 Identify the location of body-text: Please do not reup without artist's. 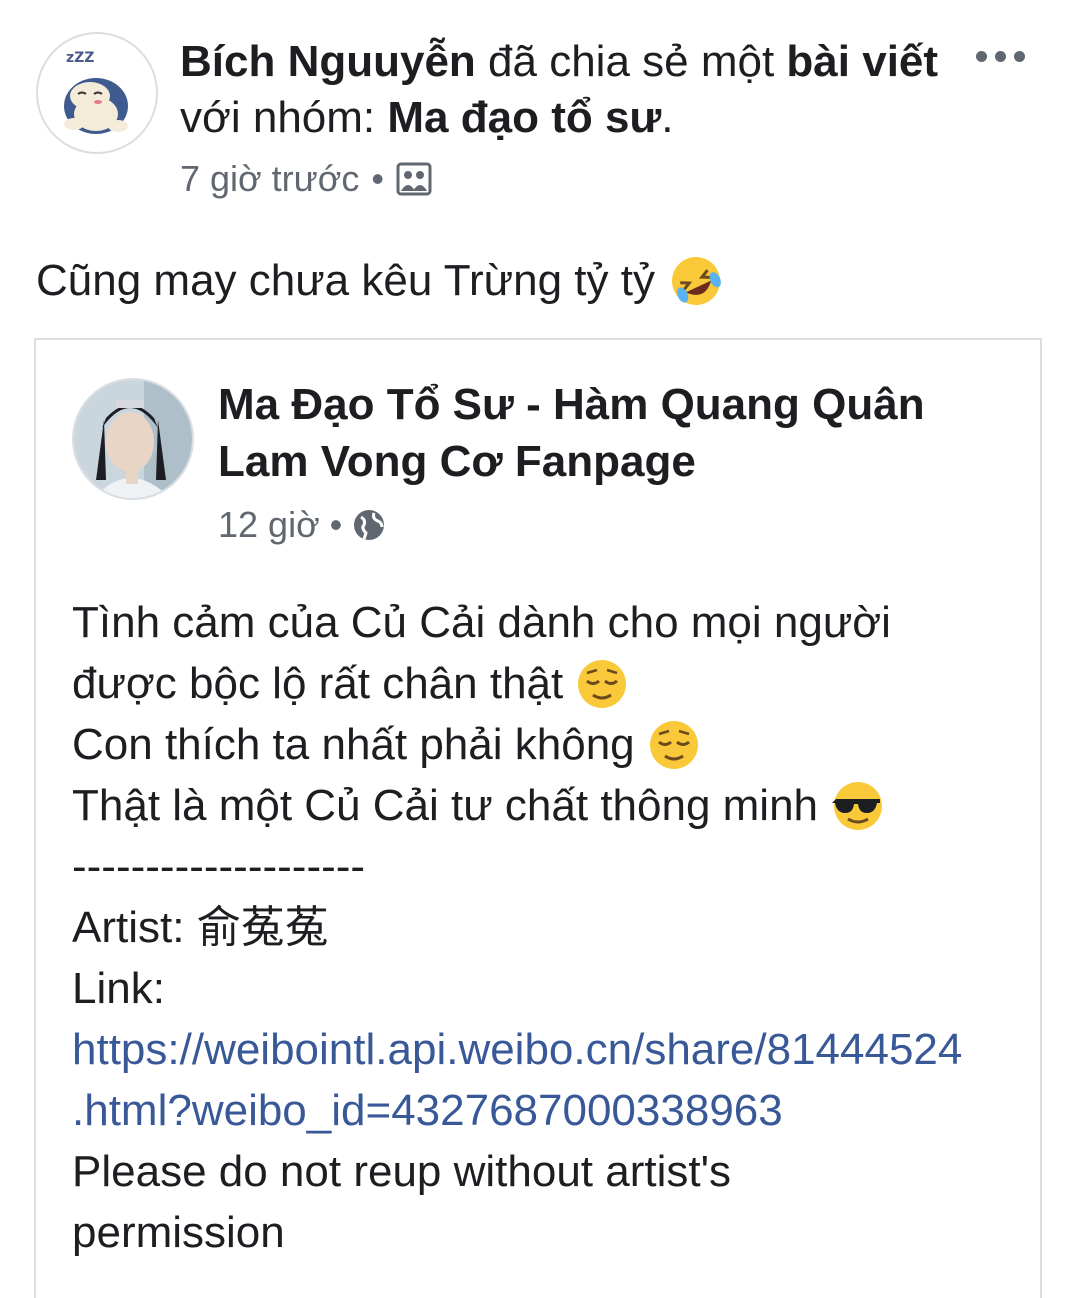
(401, 1171).